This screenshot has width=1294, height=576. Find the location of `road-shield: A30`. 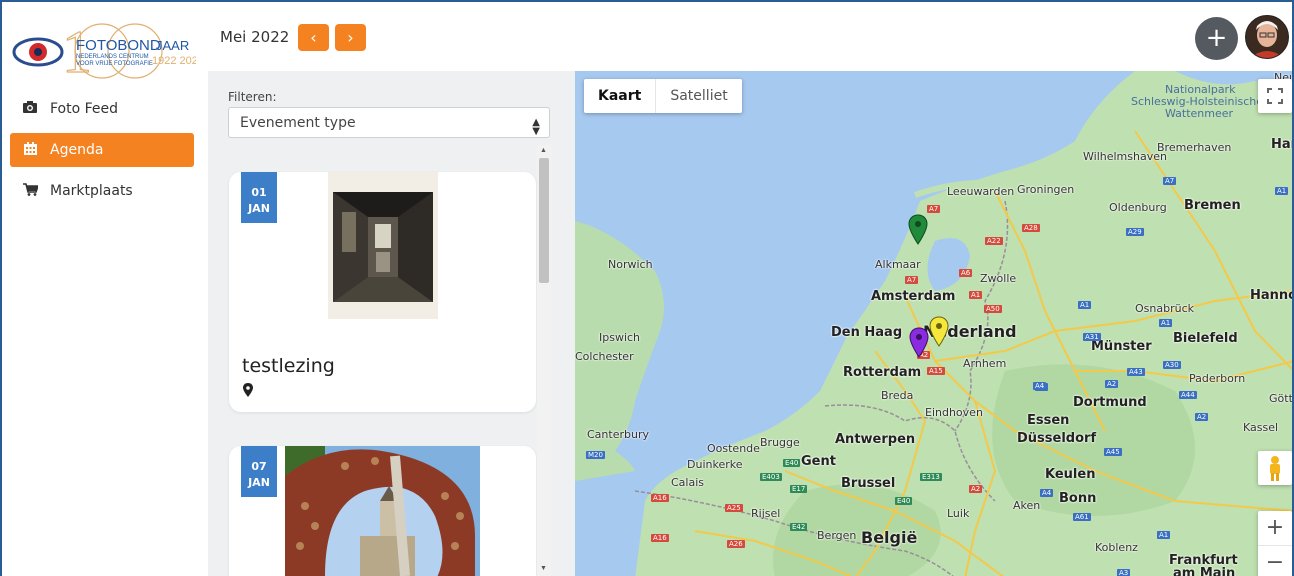

road-shield: A30 is located at coordinates (1172, 365).